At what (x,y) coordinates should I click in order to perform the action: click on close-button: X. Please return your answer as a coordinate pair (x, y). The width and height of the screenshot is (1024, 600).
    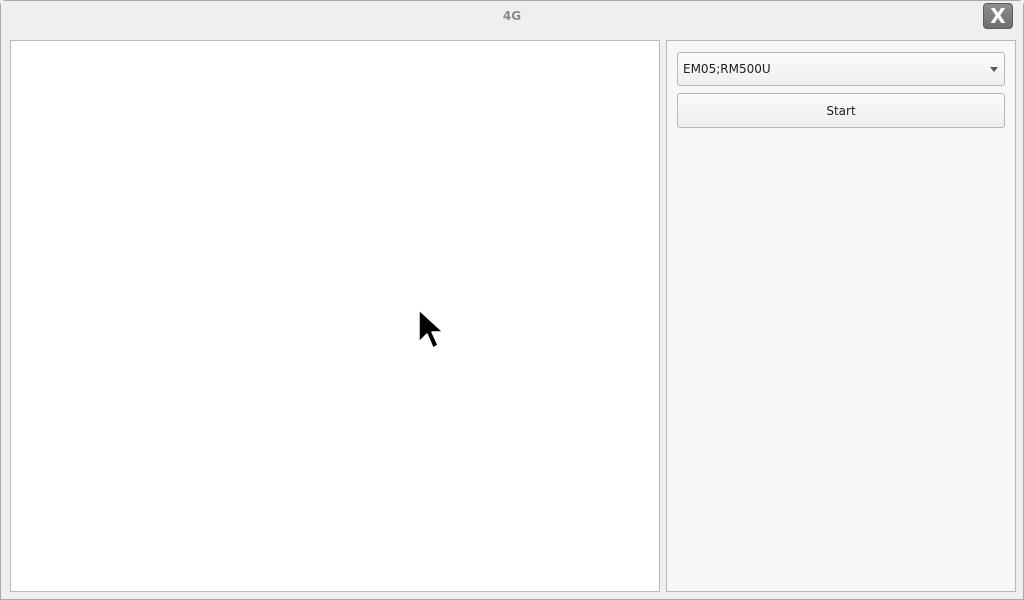
    Looking at the image, I should click on (998, 16).